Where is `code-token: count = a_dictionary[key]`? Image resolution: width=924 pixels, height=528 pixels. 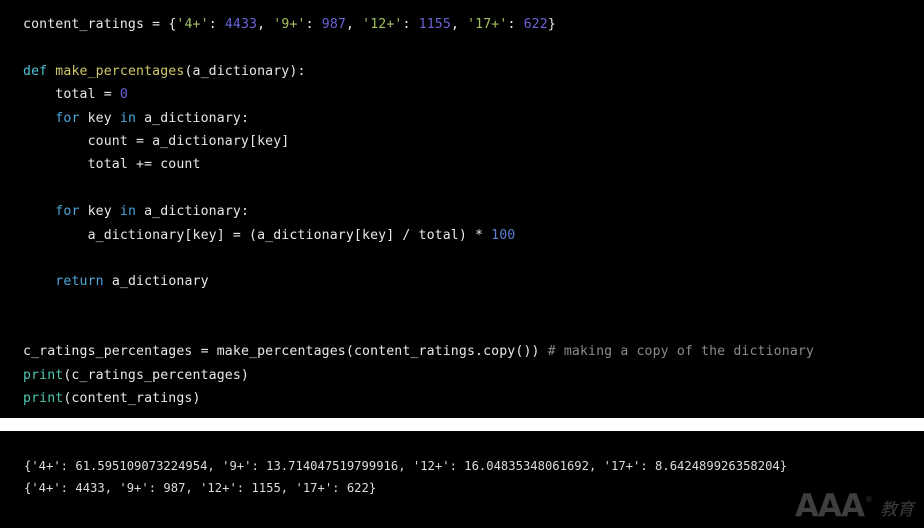 code-token: count = a_dictionary[key] is located at coordinates (156, 141).